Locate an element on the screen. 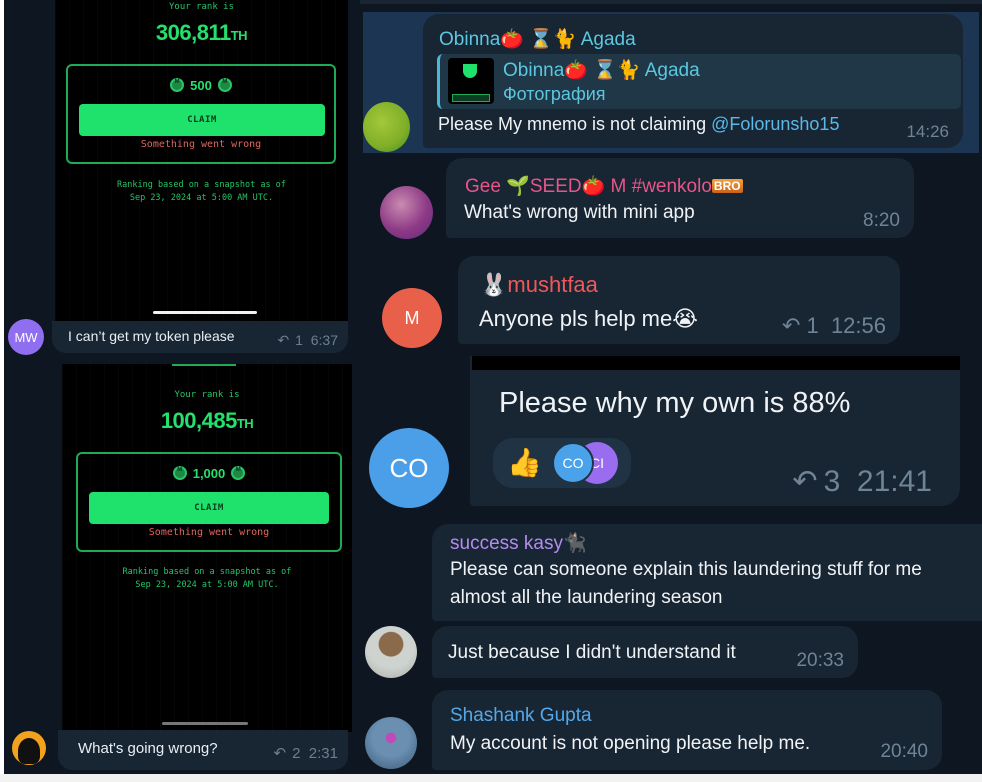  claim-box: 1,000 CLAIM Something went wrong is located at coordinates (209, 502).